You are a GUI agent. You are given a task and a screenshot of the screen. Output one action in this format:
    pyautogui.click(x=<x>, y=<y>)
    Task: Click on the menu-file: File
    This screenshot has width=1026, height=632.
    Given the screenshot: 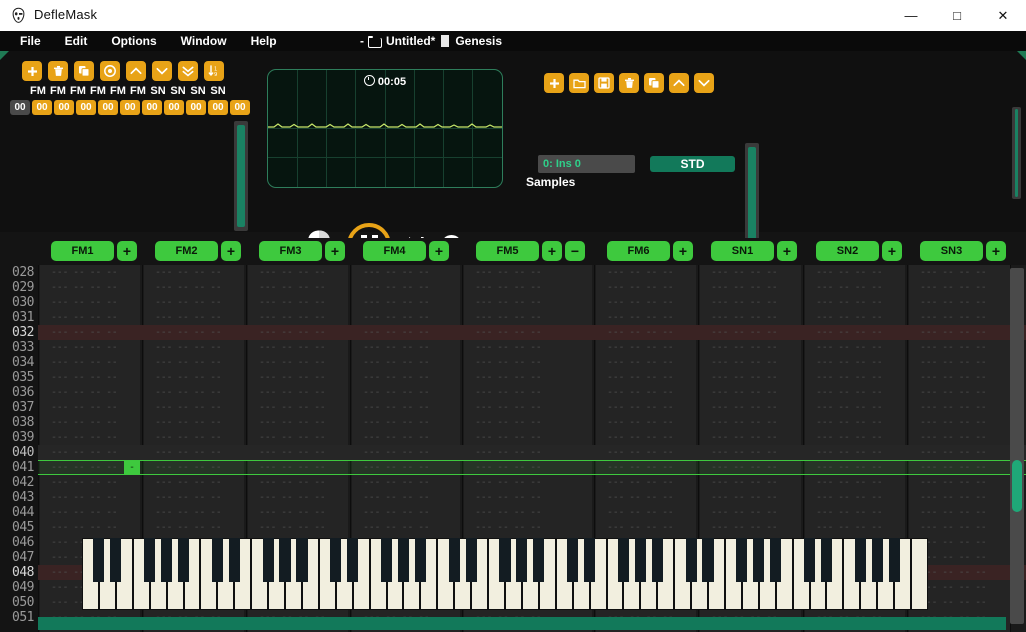 What is the action you would take?
    pyautogui.click(x=30, y=41)
    